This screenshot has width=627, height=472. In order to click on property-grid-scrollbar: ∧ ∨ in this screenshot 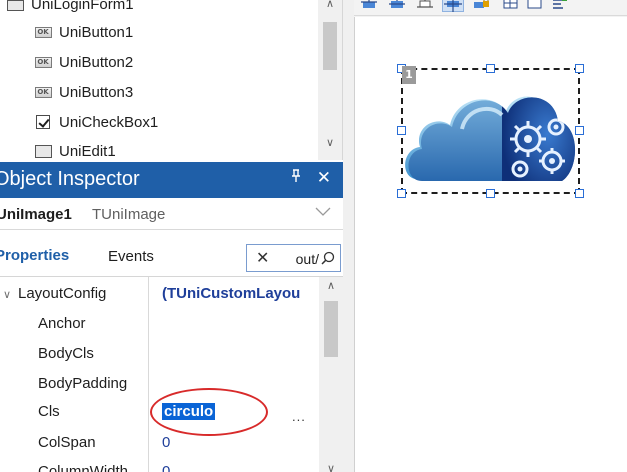, I will do `click(331, 374)`.